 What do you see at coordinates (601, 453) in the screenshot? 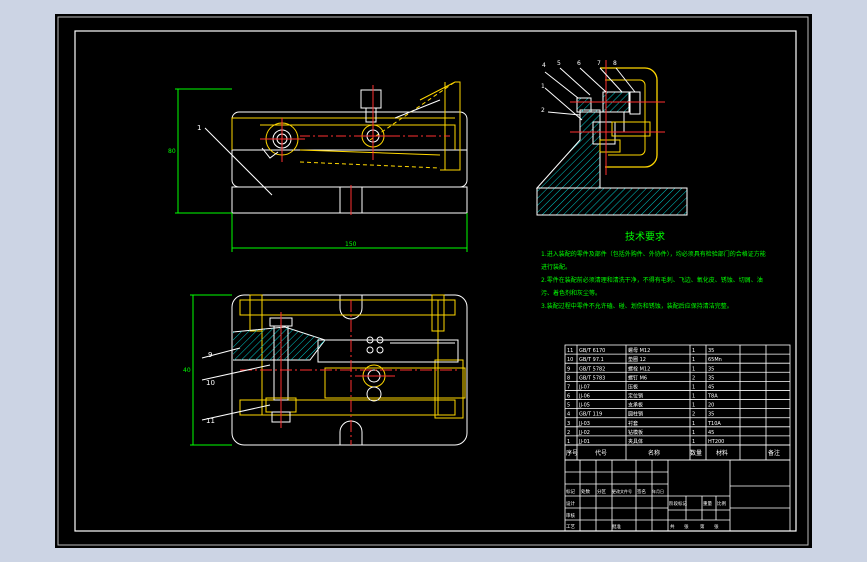
I see `header-code: 代号` at bounding box center [601, 453].